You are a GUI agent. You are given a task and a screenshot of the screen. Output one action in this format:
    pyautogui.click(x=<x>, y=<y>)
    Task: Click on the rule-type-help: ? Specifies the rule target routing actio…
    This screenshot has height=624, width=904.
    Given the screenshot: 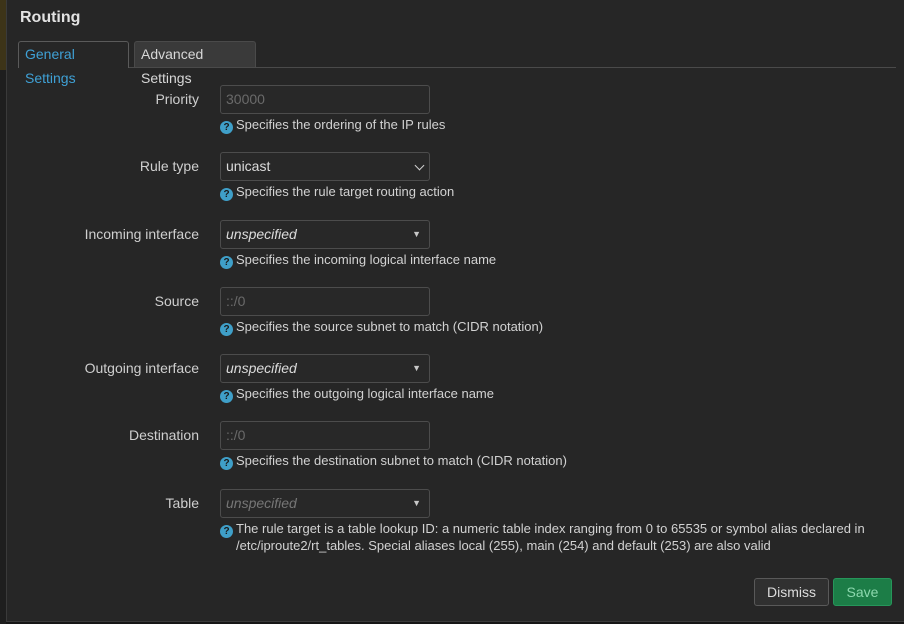 What is the action you would take?
    pyautogui.click(x=556, y=192)
    